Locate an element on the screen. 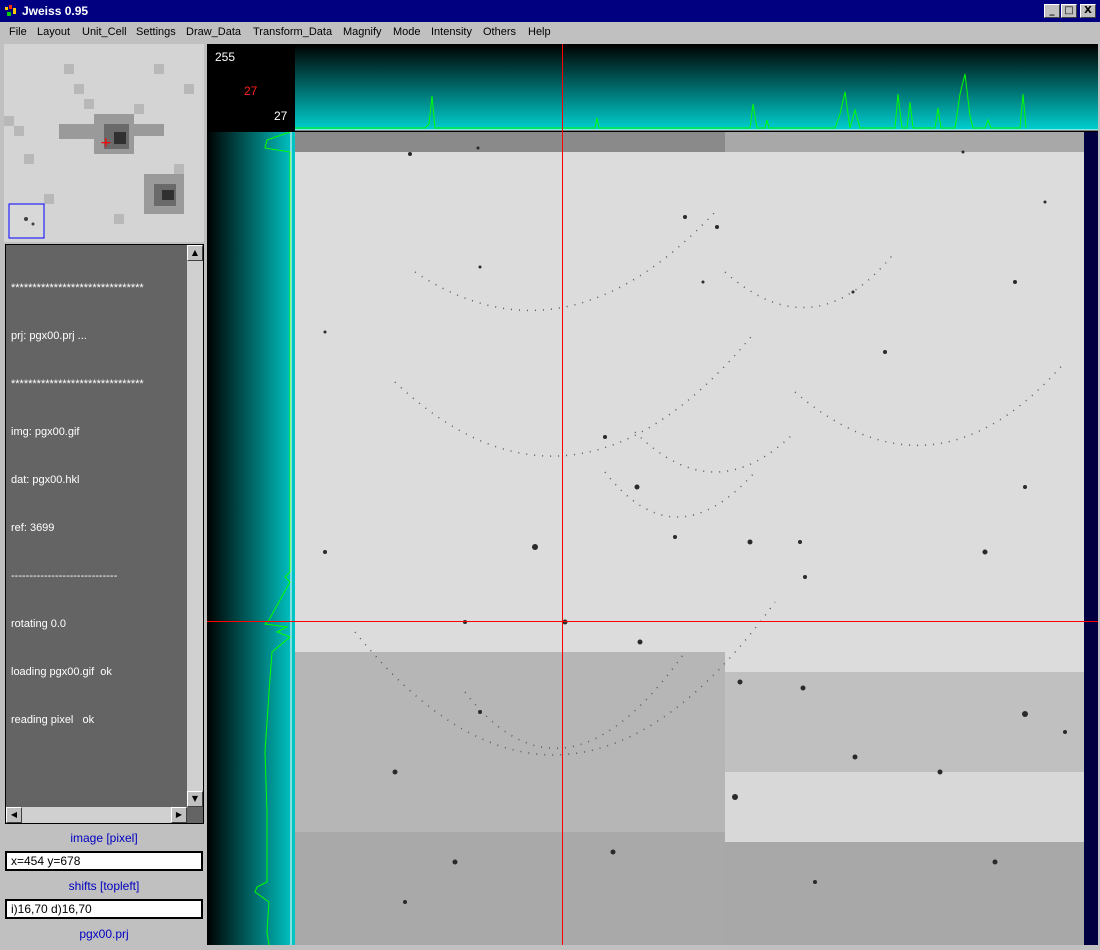  menu-file: File is located at coordinates (18, 32).